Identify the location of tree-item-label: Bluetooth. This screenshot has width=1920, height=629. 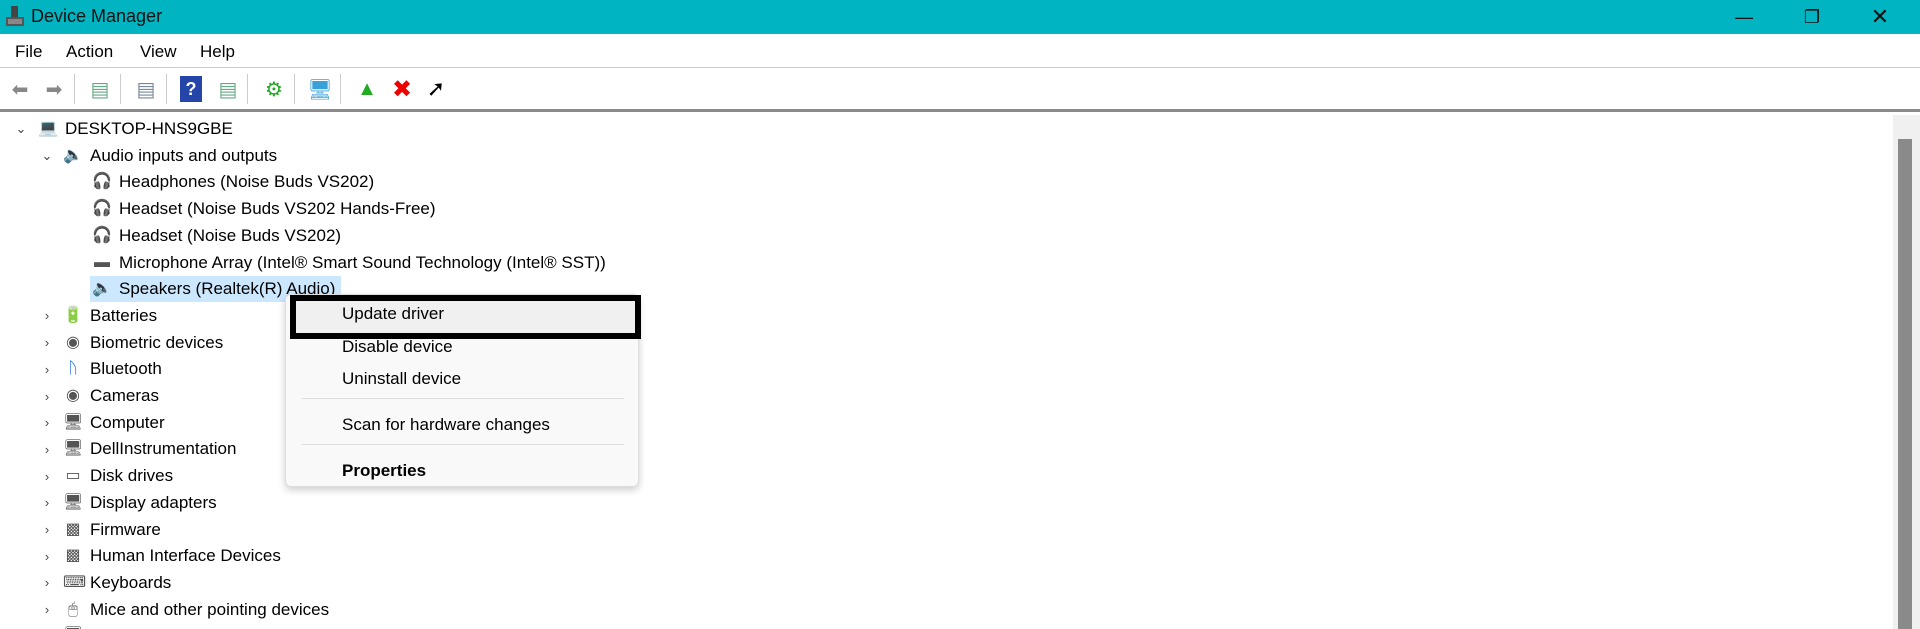
(126, 369).